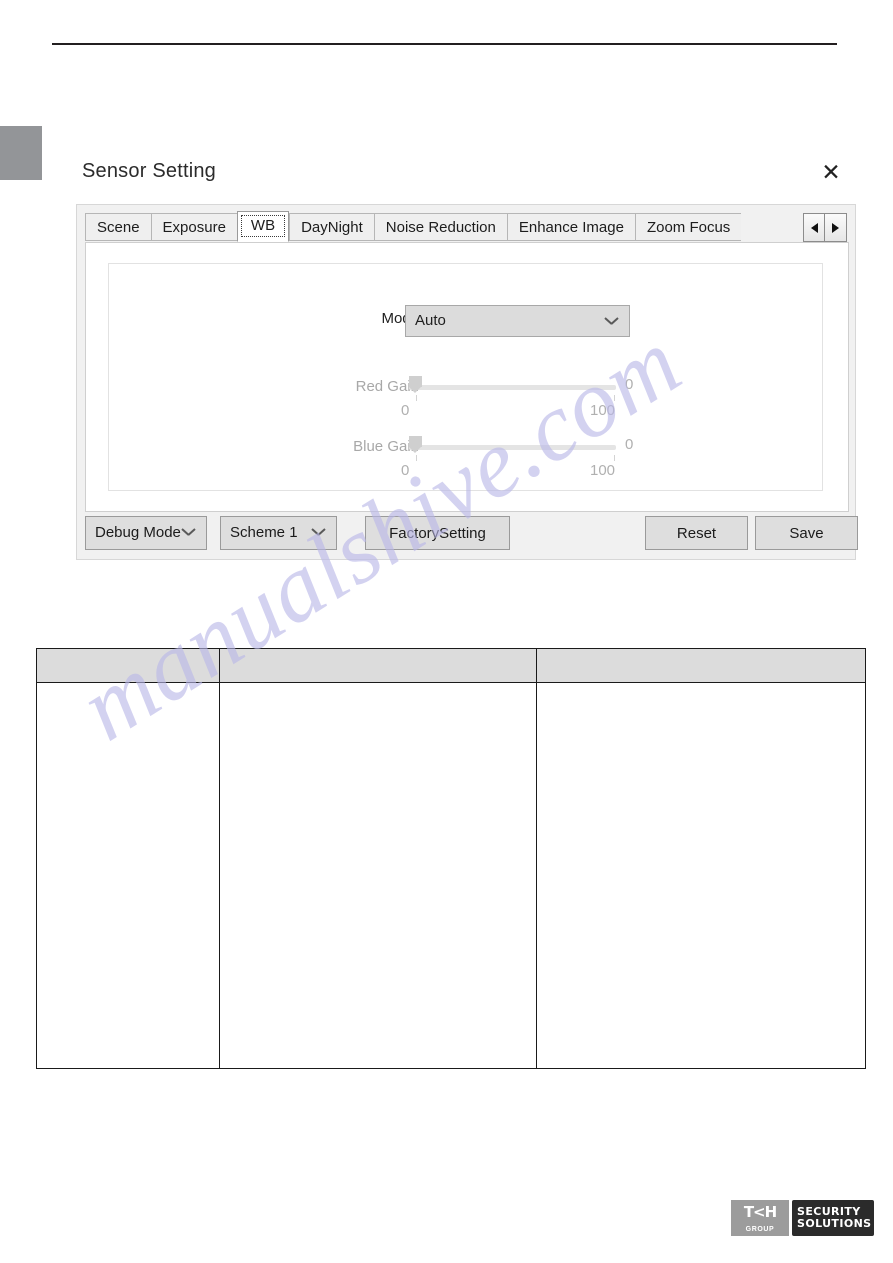 The width and height of the screenshot is (893, 1263). What do you see at coordinates (21, 153) in the screenshot?
I see `page-side-marker` at bounding box center [21, 153].